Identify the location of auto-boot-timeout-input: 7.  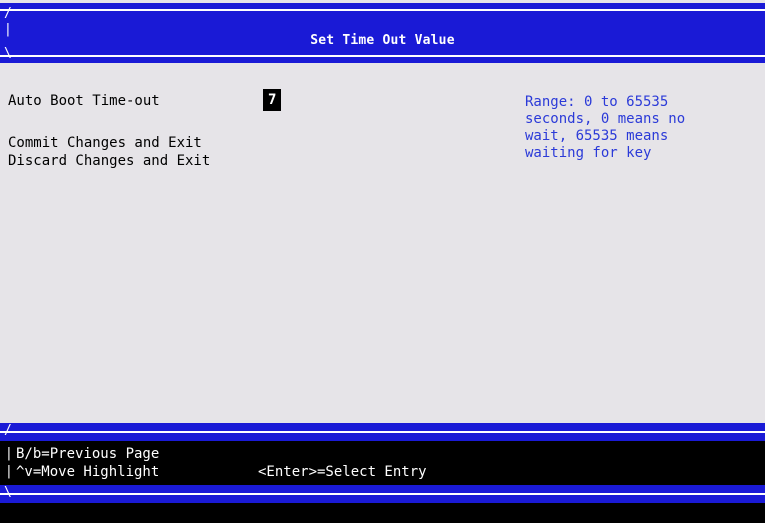
(272, 100).